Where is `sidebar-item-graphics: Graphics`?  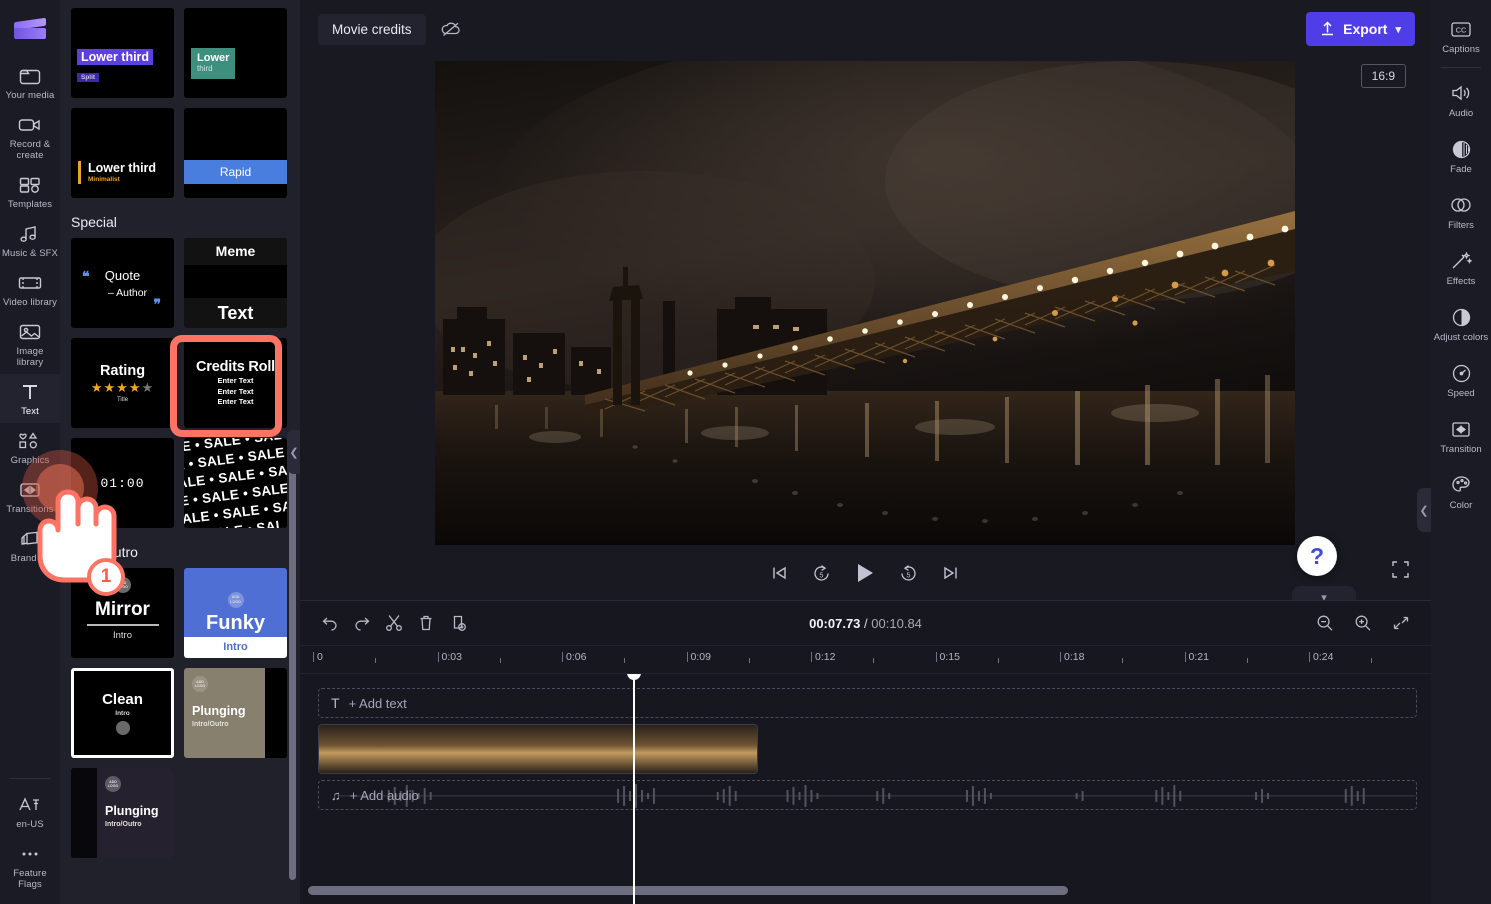
sidebar-item-graphics: Graphics is located at coordinates (30, 447).